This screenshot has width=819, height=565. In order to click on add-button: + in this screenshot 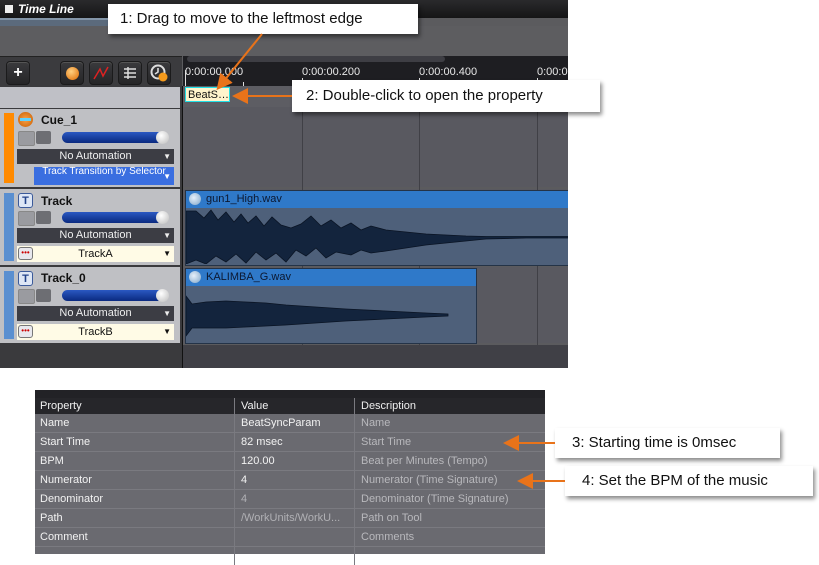, I will do `click(18, 73)`.